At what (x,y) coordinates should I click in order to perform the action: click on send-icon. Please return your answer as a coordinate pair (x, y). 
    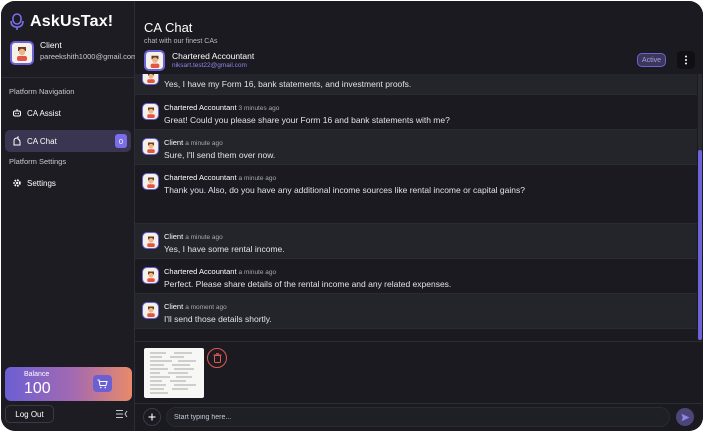
    Looking at the image, I should click on (685, 417).